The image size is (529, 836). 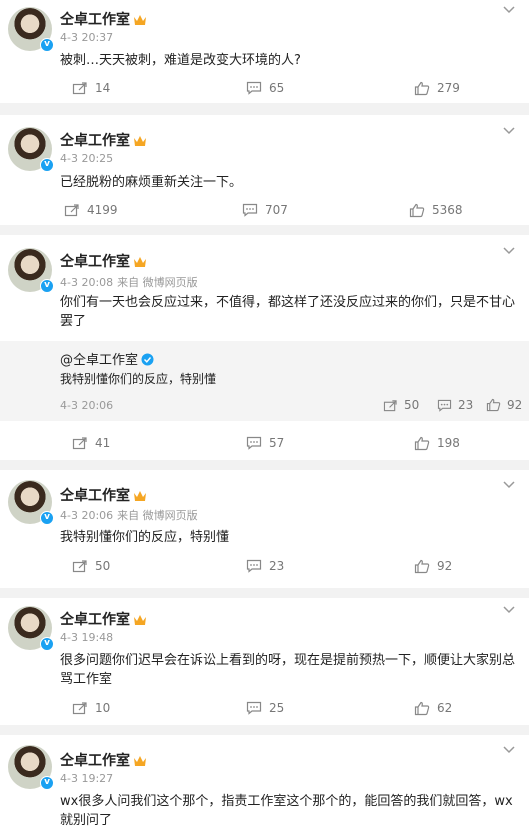 I want to click on post-time: 4-3 20:37, so click(x=87, y=37).